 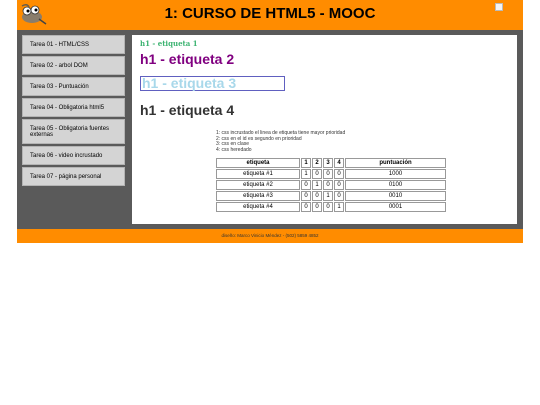 I want to click on table-row: etiqueta #2 0 1 0 0 0100, so click(x=331, y=185).